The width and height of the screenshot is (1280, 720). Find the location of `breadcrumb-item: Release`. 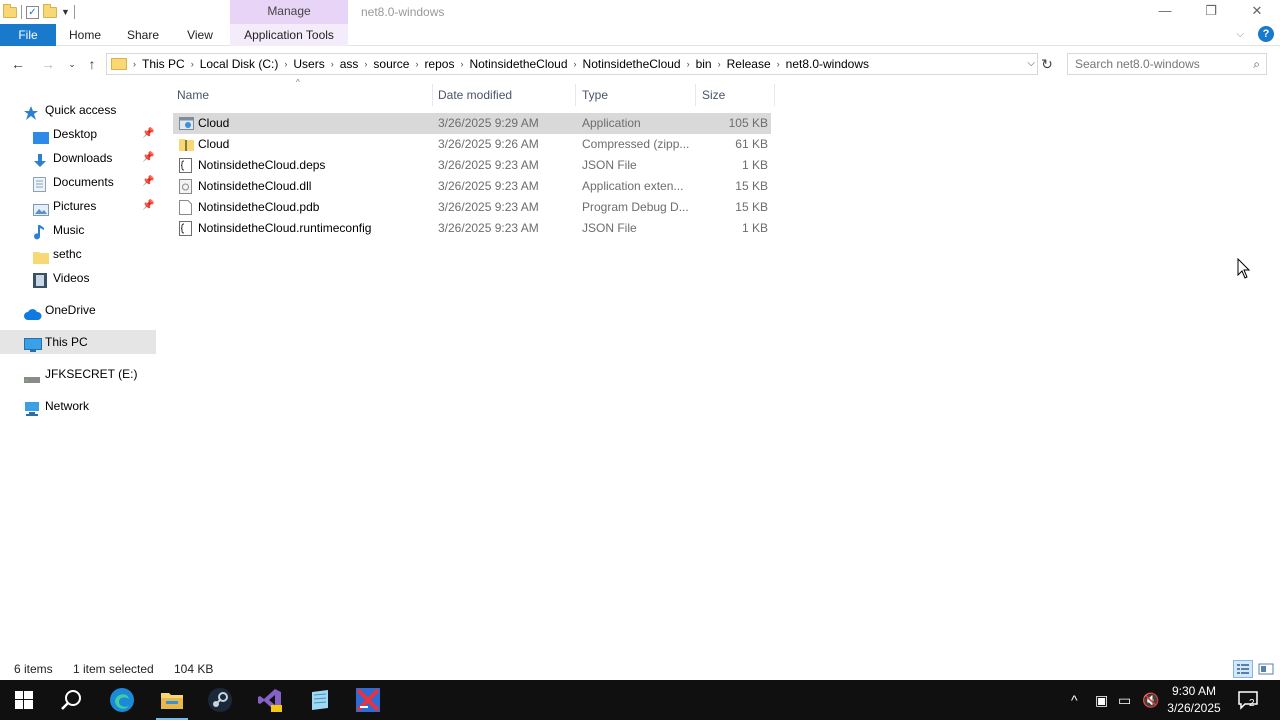

breadcrumb-item: Release is located at coordinates (749, 64).